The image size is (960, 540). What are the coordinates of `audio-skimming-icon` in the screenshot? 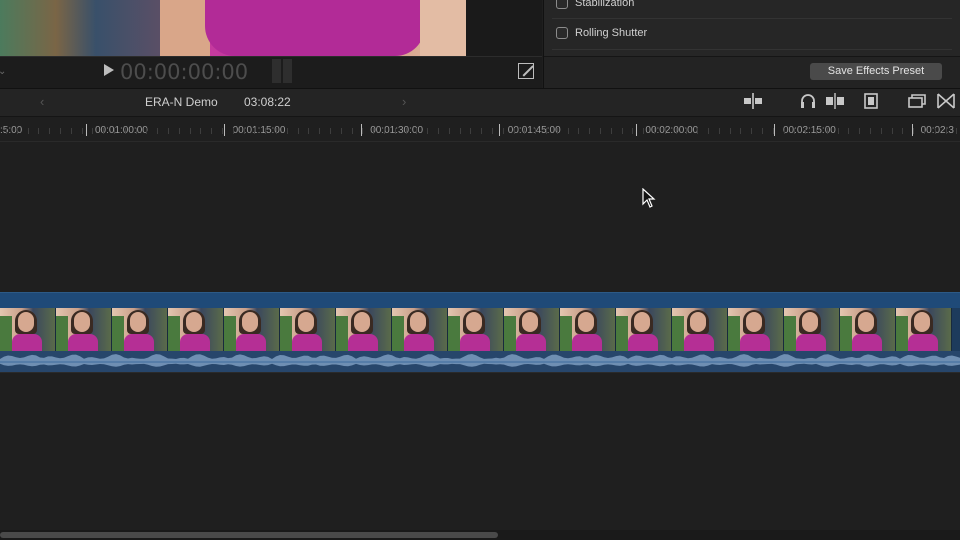 It's located at (808, 101).